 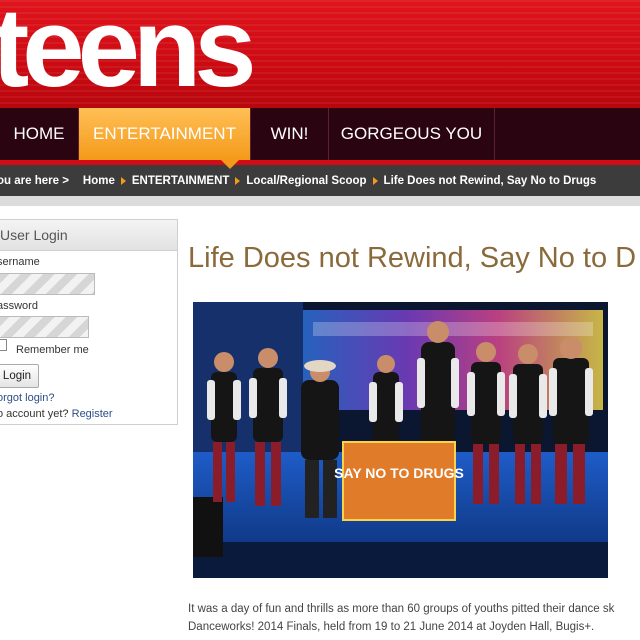 What do you see at coordinates (52, 350) in the screenshot?
I see `remember-me-label: Remember me` at bounding box center [52, 350].